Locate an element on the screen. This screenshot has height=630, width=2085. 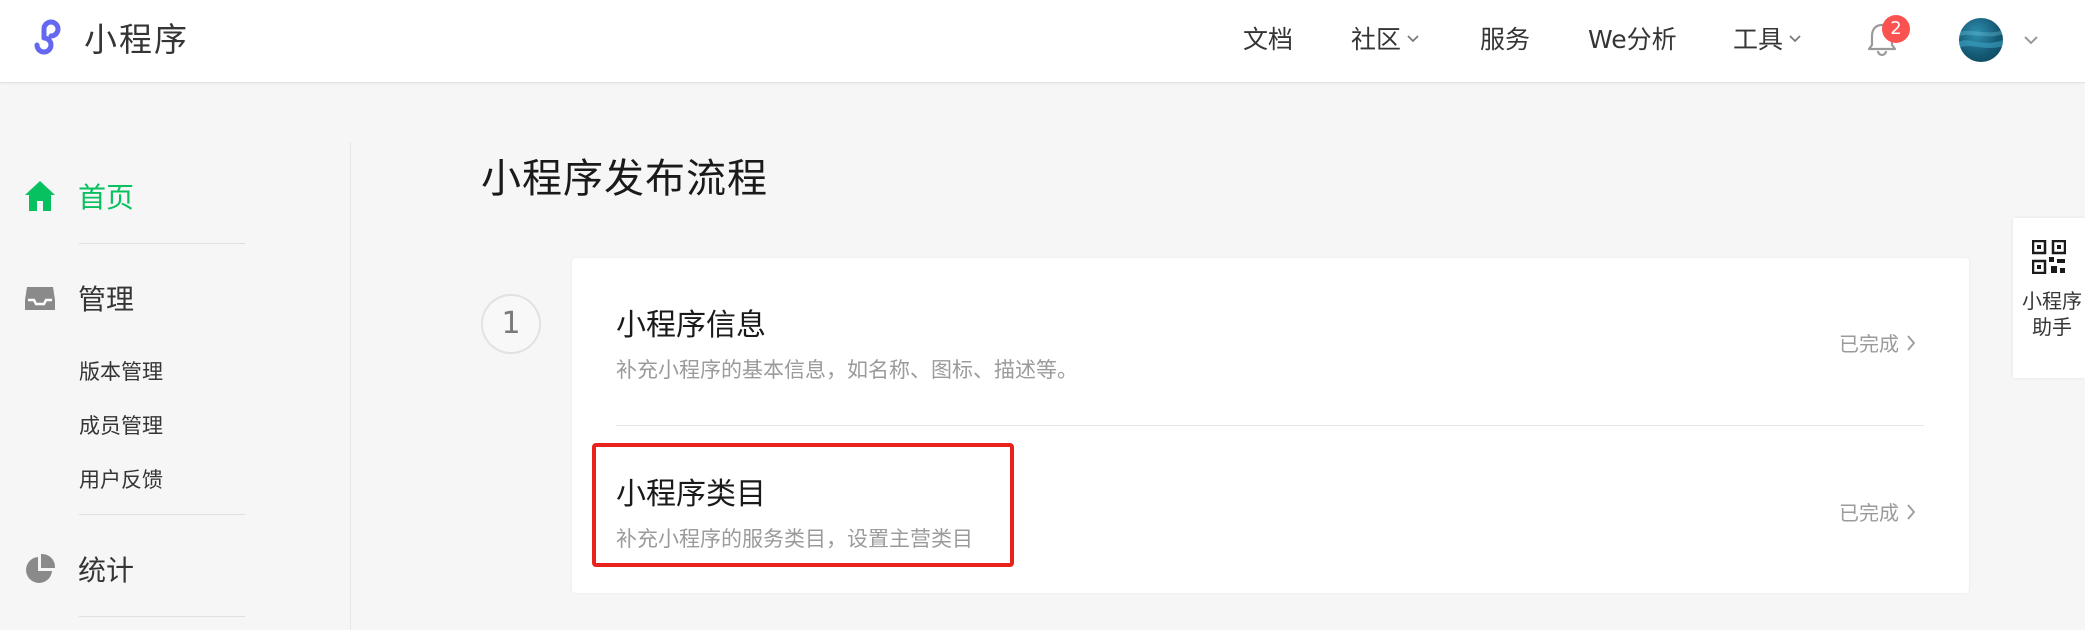
miniprogram-logo-icon is located at coordinates (47, 37).